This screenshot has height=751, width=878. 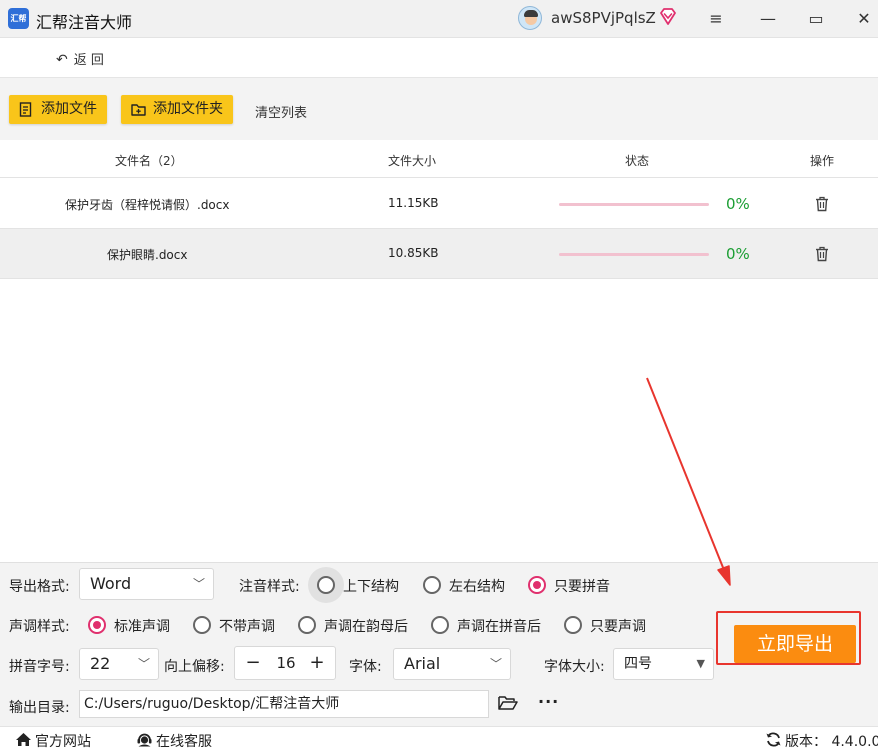 I want to click on header-status: 状态, so click(x=637, y=161).